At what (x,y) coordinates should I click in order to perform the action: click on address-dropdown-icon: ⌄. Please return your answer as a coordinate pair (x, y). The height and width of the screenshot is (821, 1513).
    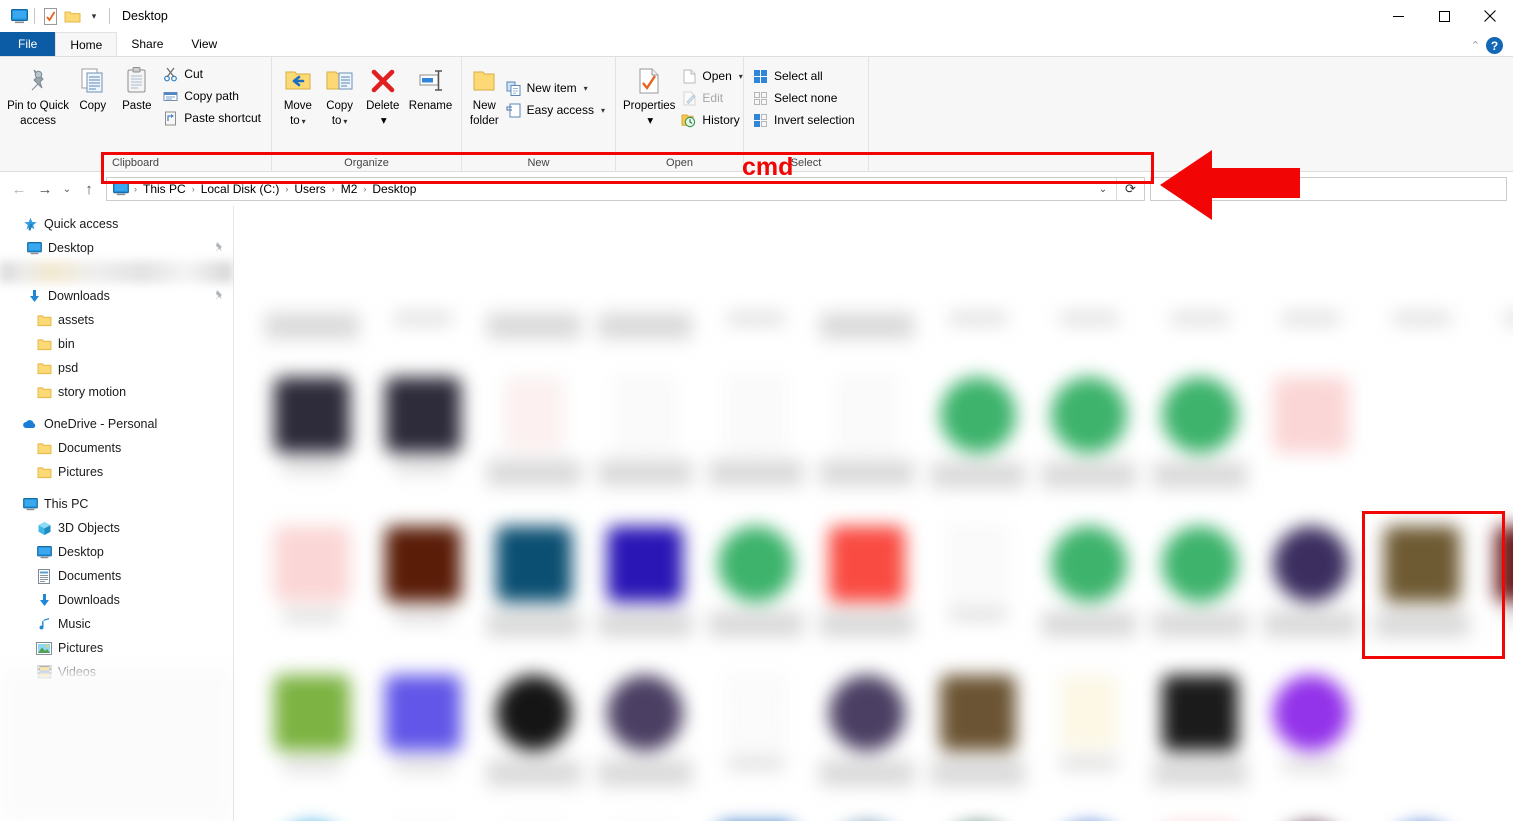
    Looking at the image, I should click on (1103, 189).